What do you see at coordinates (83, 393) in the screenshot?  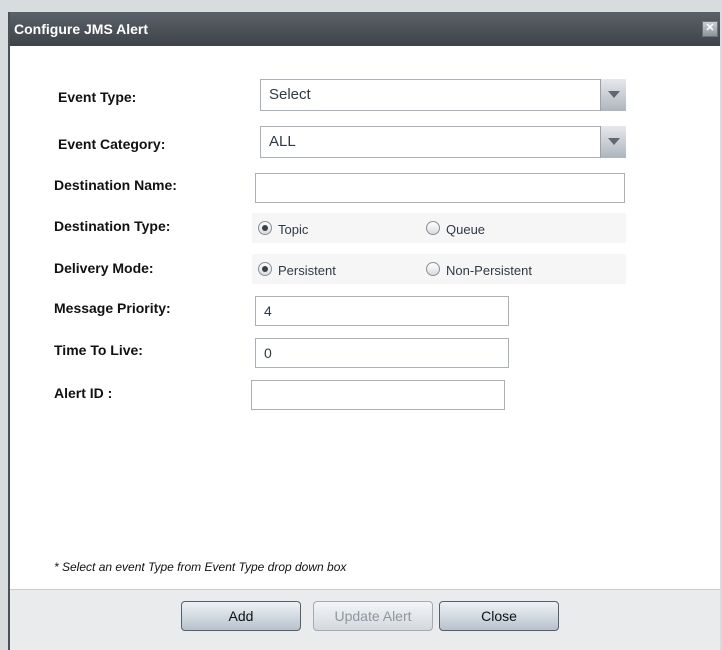 I see `alert-id-label: Alert ID :` at bounding box center [83, 393].